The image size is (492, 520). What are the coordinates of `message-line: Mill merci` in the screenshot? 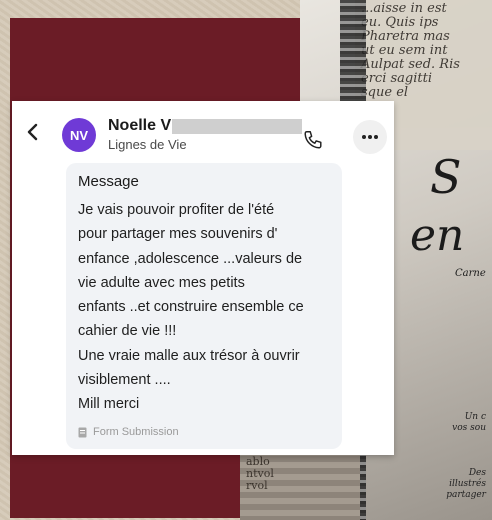 It's located at (109, 404).